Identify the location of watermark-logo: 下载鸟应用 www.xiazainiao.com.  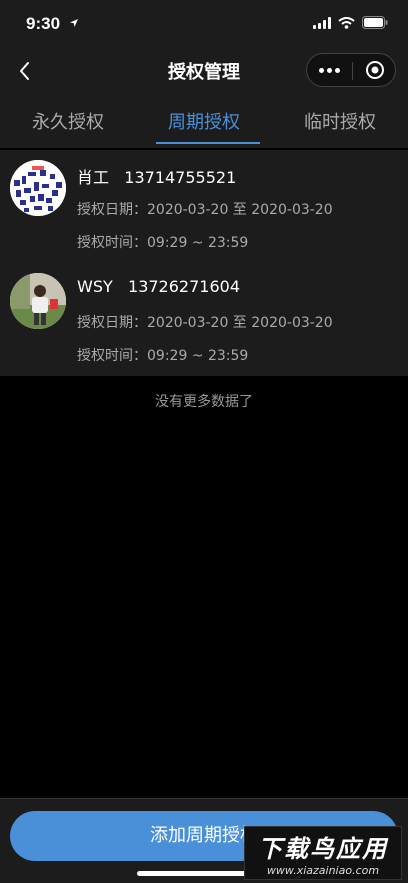
(323, 853).